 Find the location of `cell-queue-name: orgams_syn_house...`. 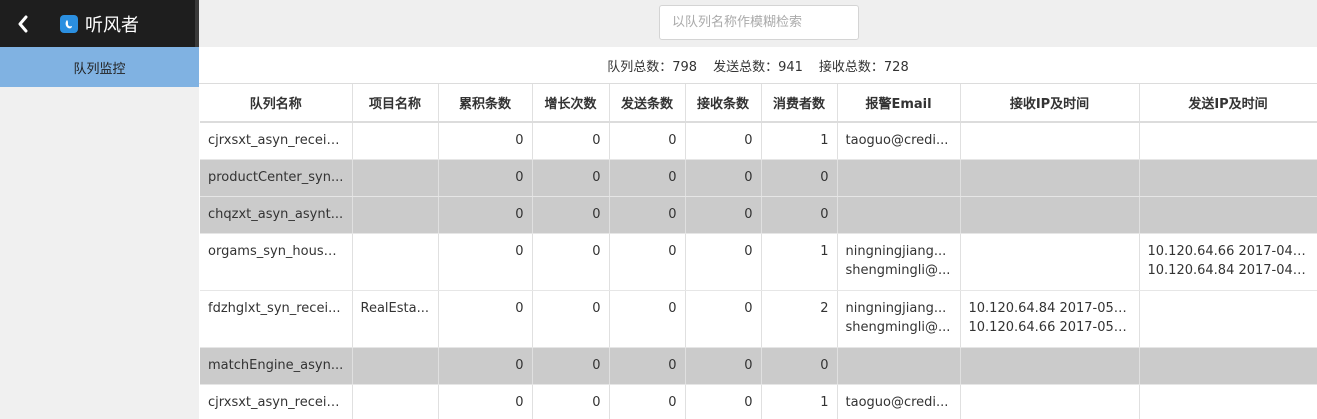

cell-queue-name: orgams_syn_house... is located at coordinates (276, 262).